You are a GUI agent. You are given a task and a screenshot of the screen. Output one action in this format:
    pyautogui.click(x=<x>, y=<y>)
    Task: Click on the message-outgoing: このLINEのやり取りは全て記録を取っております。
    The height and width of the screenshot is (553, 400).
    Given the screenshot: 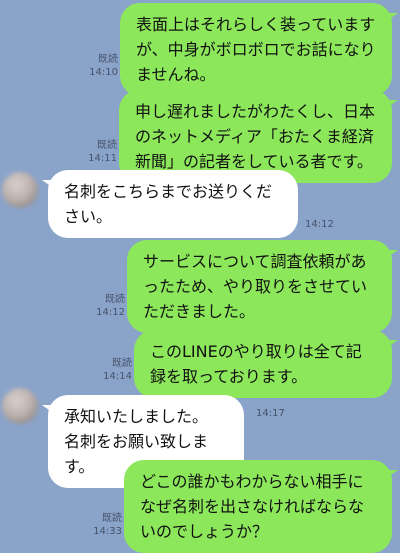 What is the action you would take?
    pyautogui.click(x=266, y=364)
    